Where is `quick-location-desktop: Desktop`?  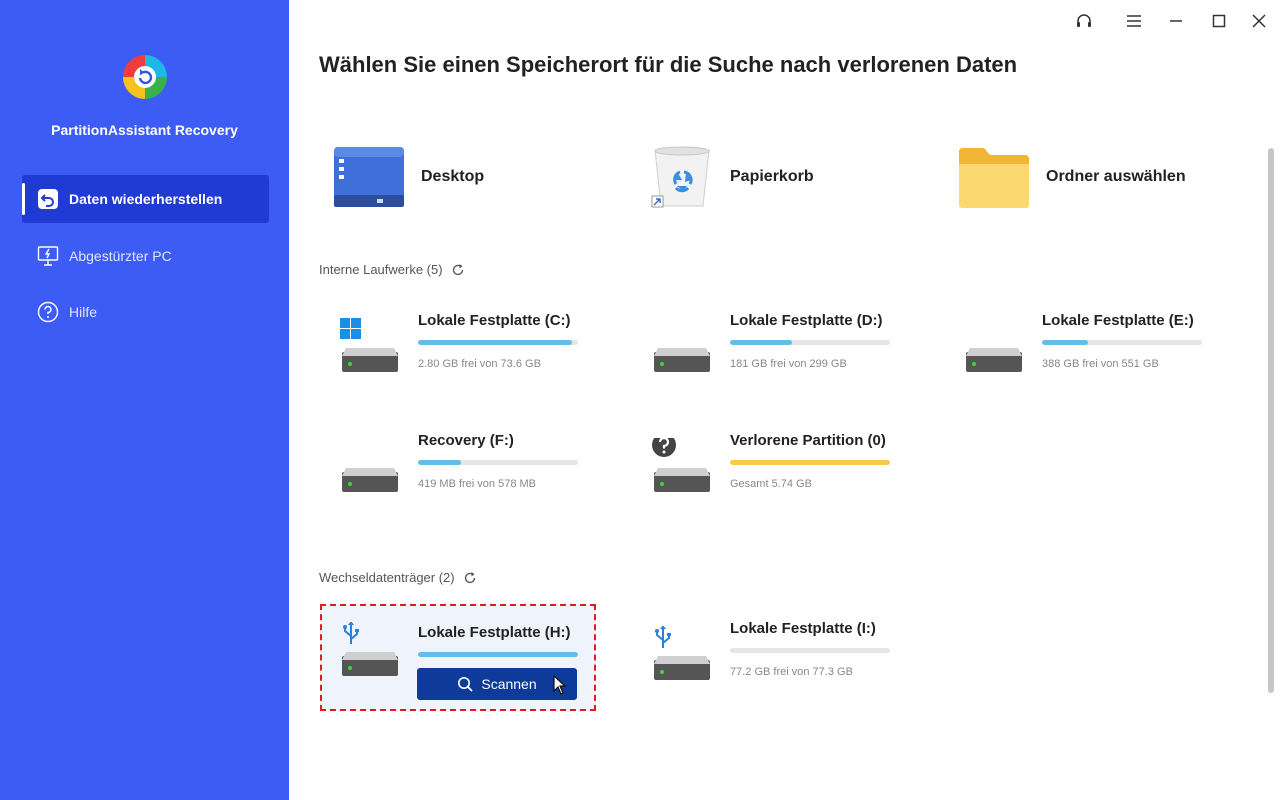
quick-location-desktop: Desktop is located at coordinates (408, 177).